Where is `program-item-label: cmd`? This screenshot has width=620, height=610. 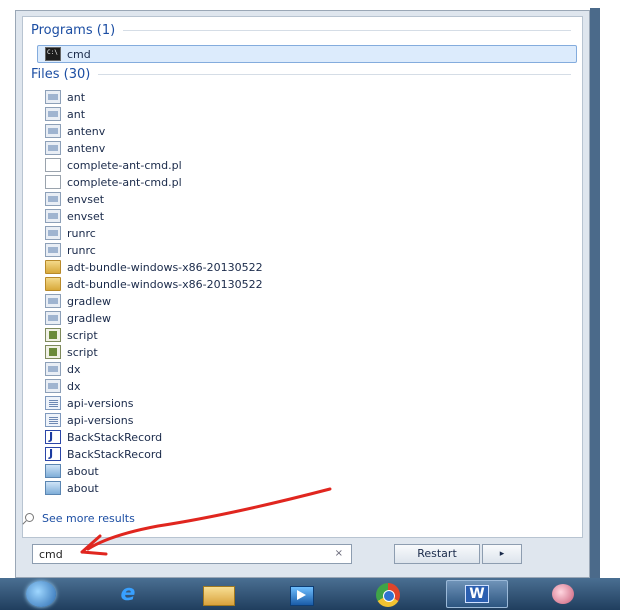
program-item-label: cmd is located at coordinates (79, 54).